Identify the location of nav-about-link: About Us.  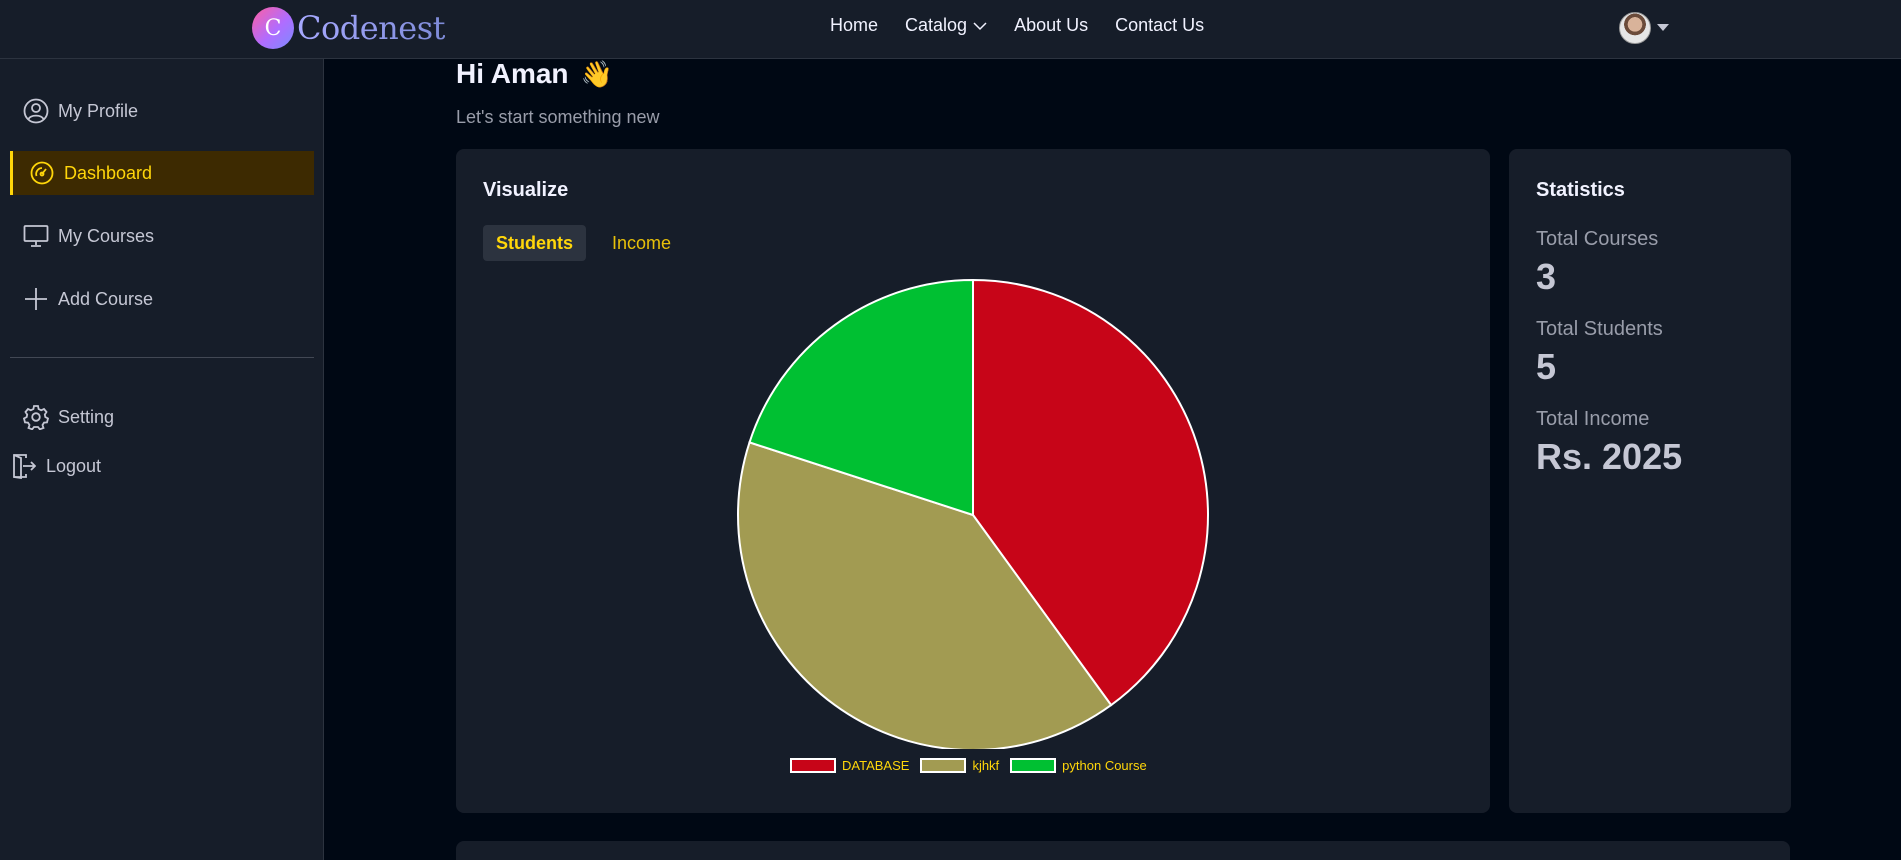
(1051, 25).